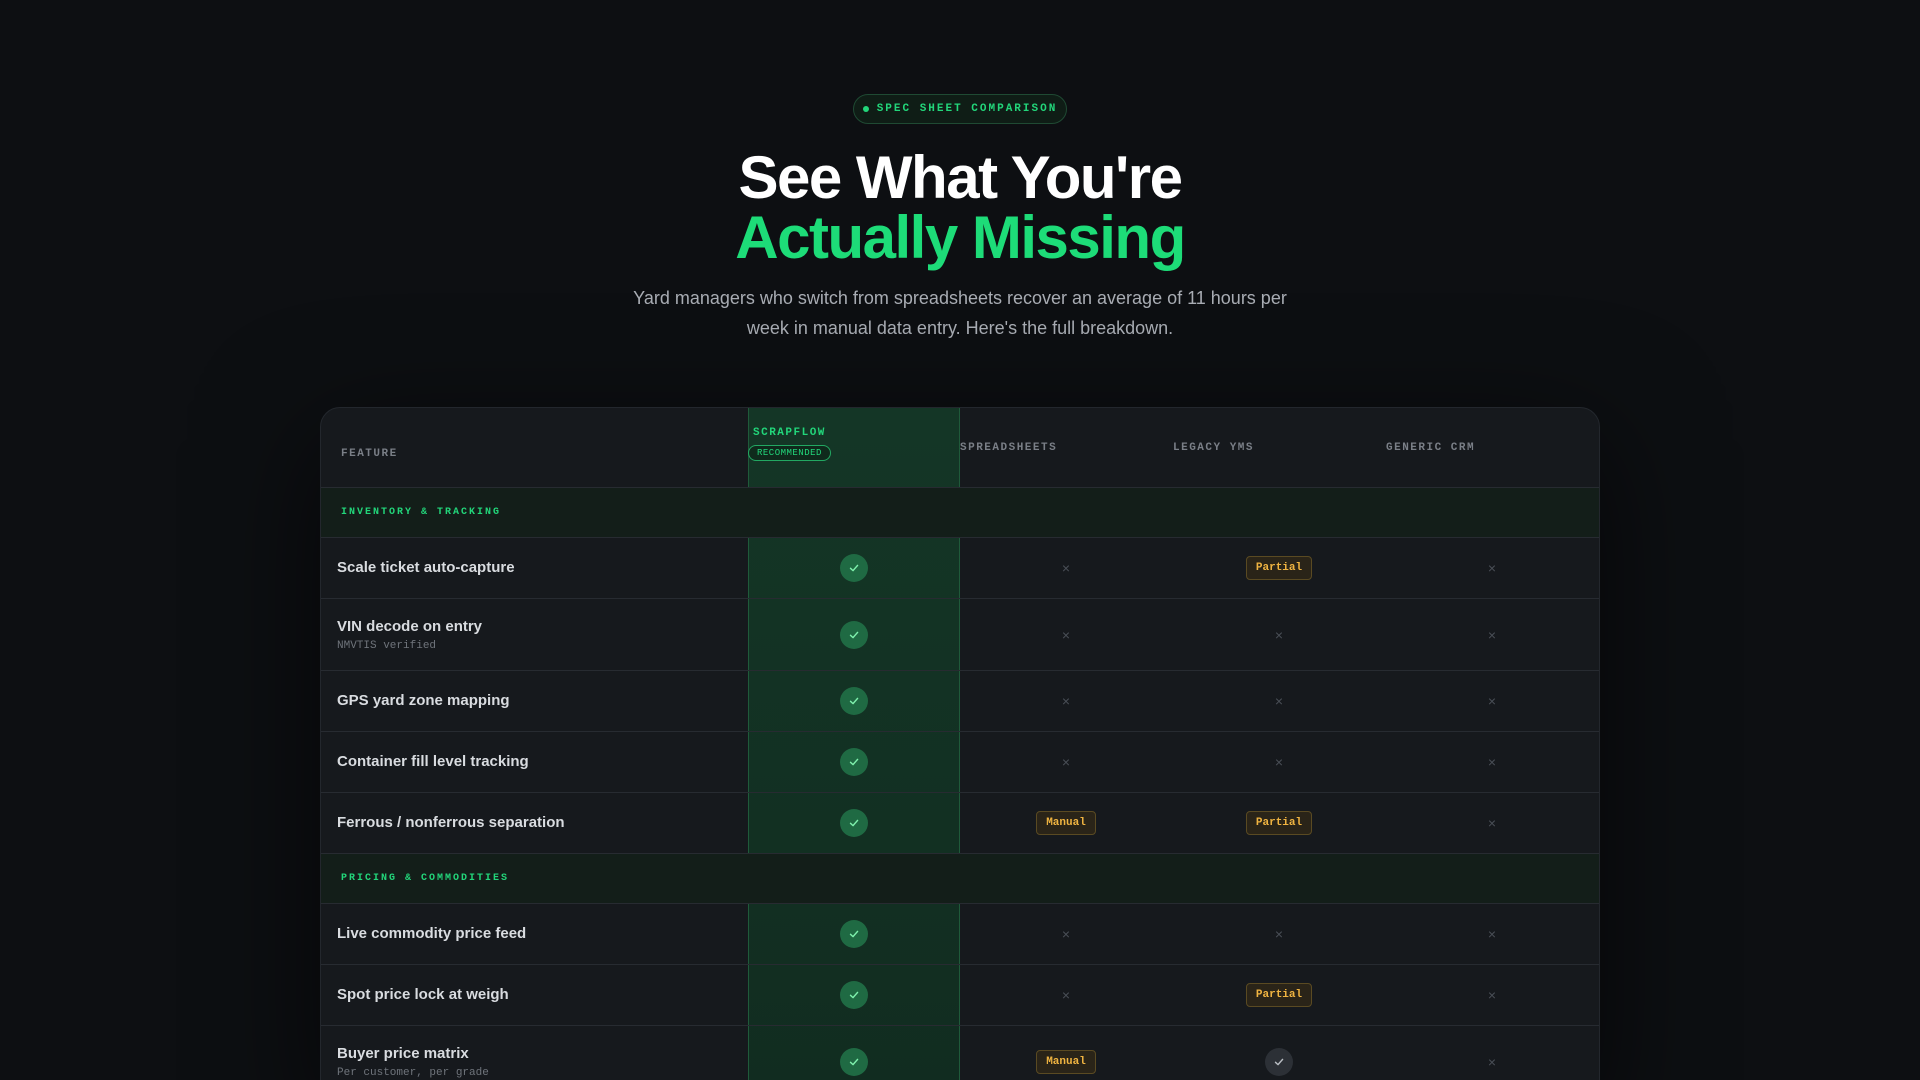  Describe the element at coordinates (413, 1073) in the screenshot. I see `feature-subtext: Per customer, per grade` at that location.